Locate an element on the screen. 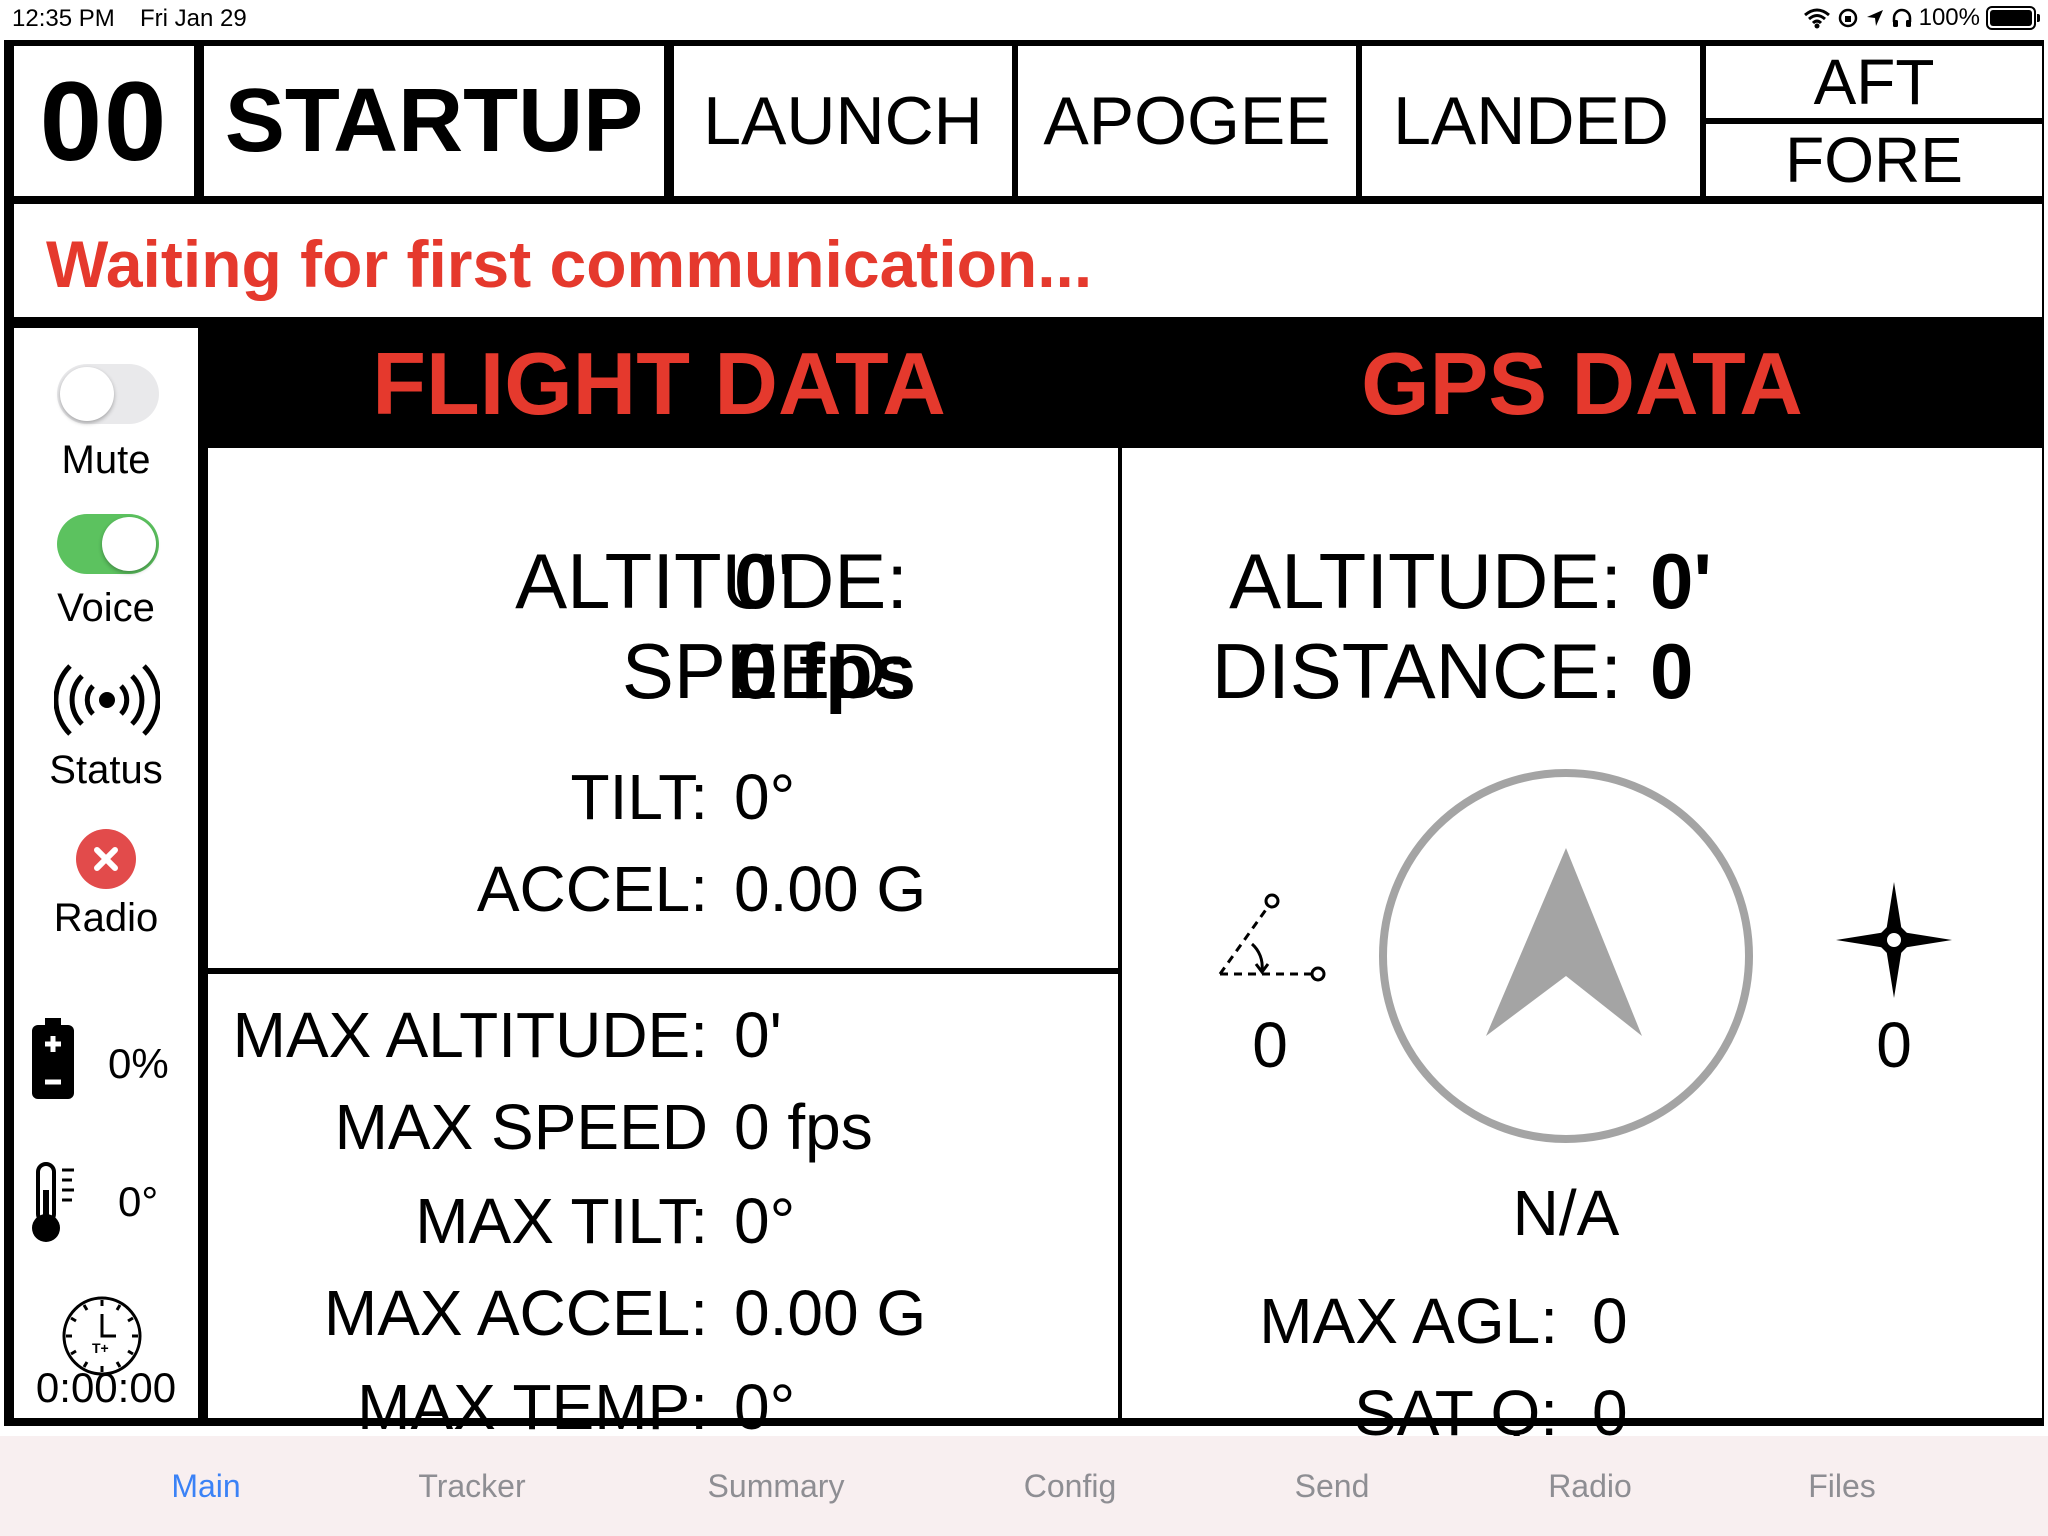 This screenshot has width=2048, height=1536. status-bar: 12:35 PM Fri Jan 29 100% is located at coordinates (1024, 19).